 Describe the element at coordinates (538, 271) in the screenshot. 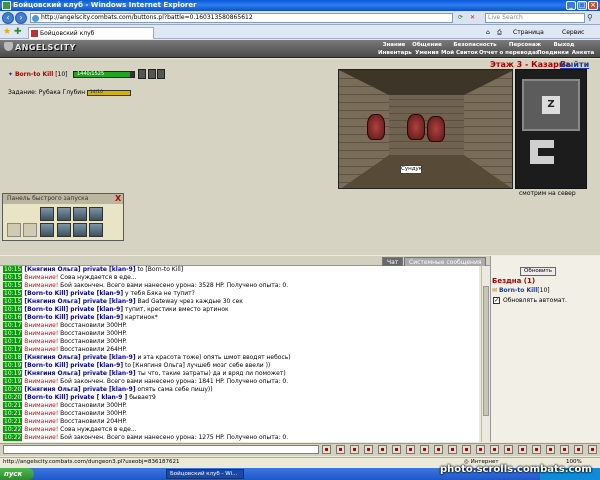

I see `refresh-button: Обновить` at that location.